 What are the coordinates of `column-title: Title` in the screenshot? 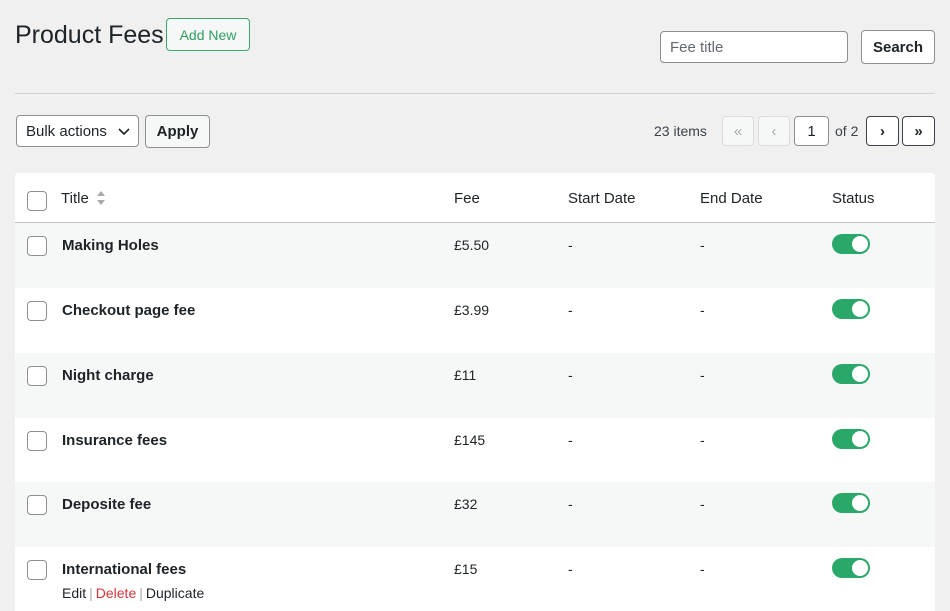 It's located at (75, 198).